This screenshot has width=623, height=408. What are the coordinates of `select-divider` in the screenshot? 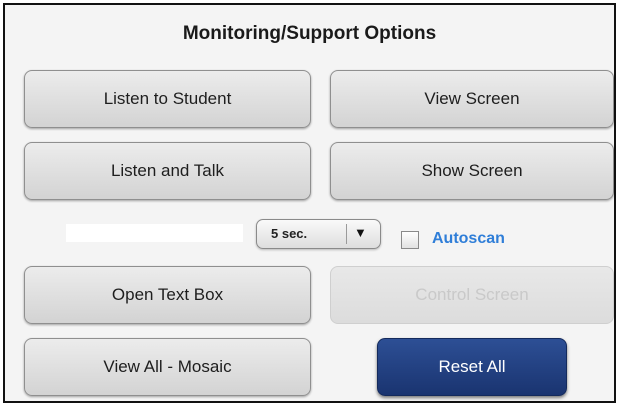 It's located at (346, 234).